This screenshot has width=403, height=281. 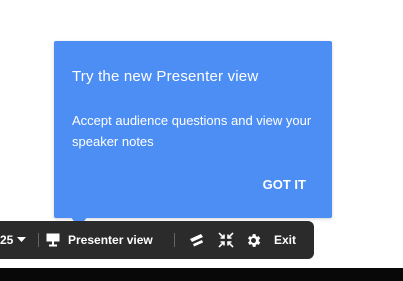 I want to click on gear-icon, so click(x=253, y=240).